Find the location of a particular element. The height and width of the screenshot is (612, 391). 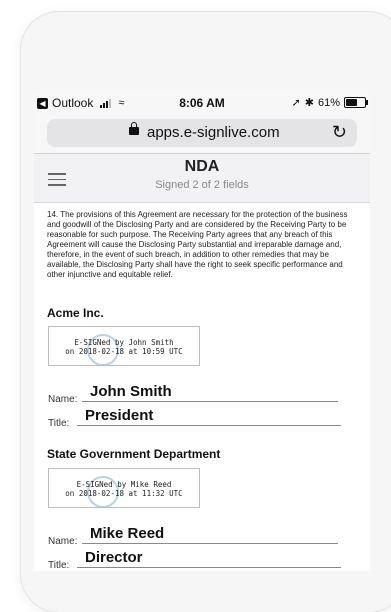

battery-percent: 61% is located at coordinates (328, 102).